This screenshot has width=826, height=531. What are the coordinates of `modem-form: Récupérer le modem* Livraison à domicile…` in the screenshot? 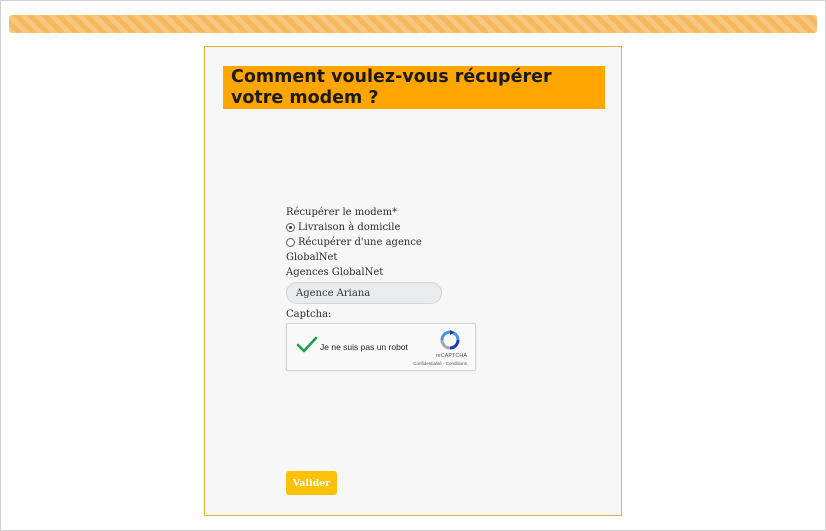 It's located at (426, 288).